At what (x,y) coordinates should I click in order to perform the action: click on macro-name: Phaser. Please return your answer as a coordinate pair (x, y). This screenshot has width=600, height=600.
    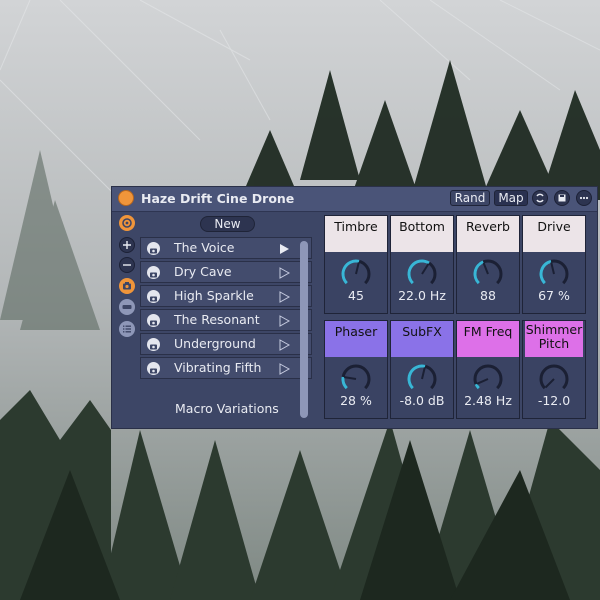
    Looking at the image, I should click on (356, 339).